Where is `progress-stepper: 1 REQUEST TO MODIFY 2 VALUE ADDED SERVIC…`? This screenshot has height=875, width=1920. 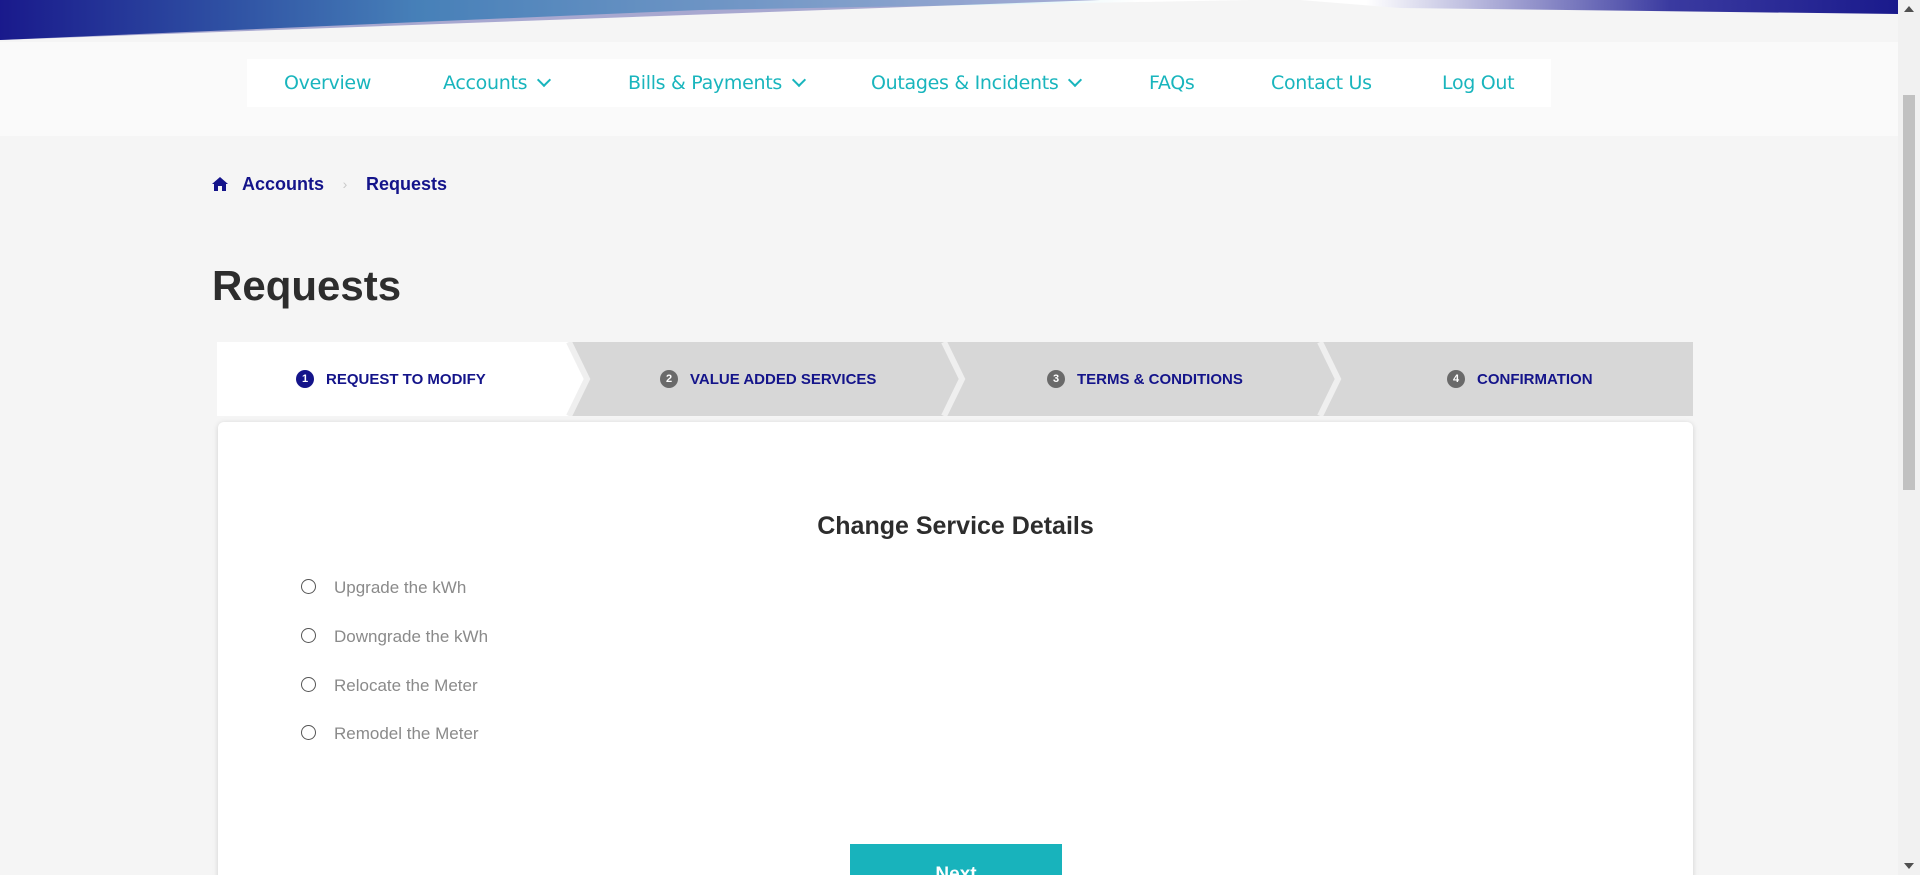
progress-stepper: 1 REQUEST TO MODIFY 2 VALUE ADDED SERVIC… is located at coordinates (955, 379).